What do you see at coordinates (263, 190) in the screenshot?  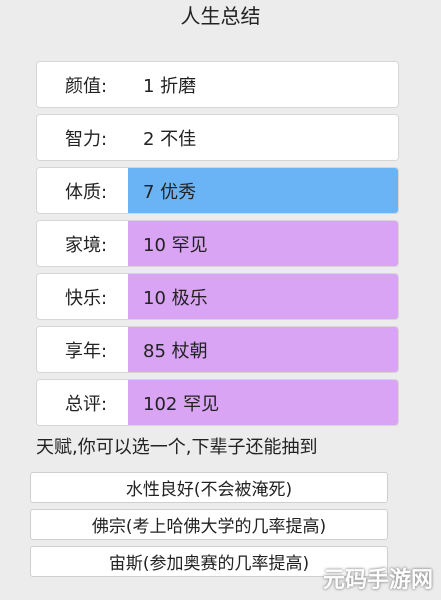 I see `stat-value: 7 优秀` at bounding box center [263, 190].